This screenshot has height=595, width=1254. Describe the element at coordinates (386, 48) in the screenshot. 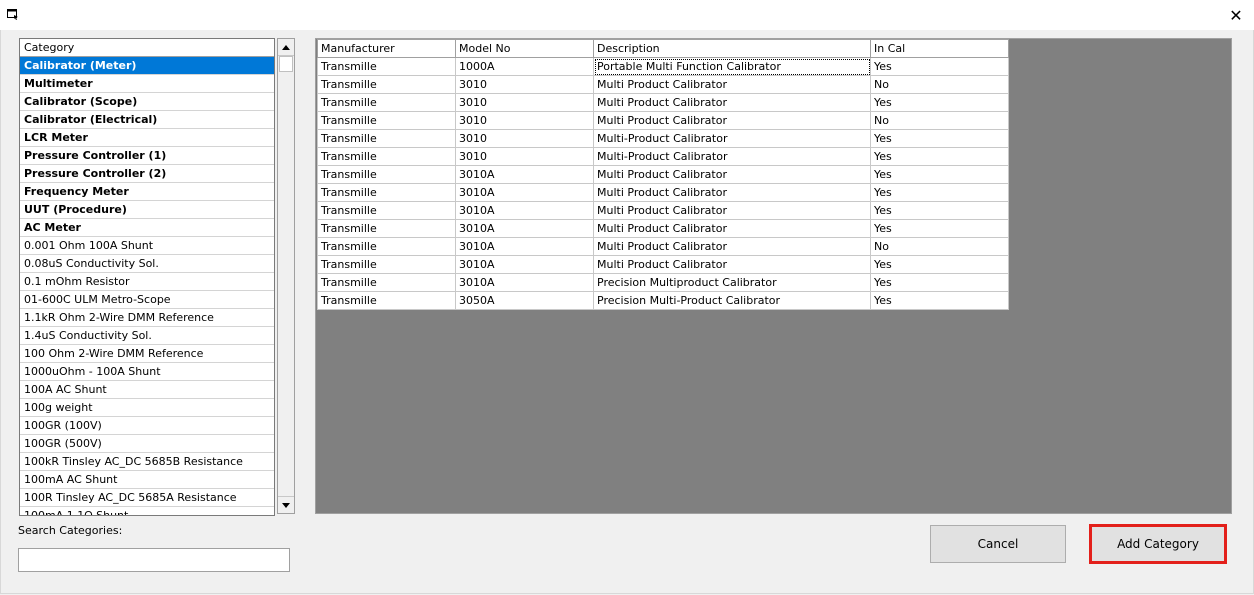

I see `column-header-manufacturer: Manufacturer` at that location.